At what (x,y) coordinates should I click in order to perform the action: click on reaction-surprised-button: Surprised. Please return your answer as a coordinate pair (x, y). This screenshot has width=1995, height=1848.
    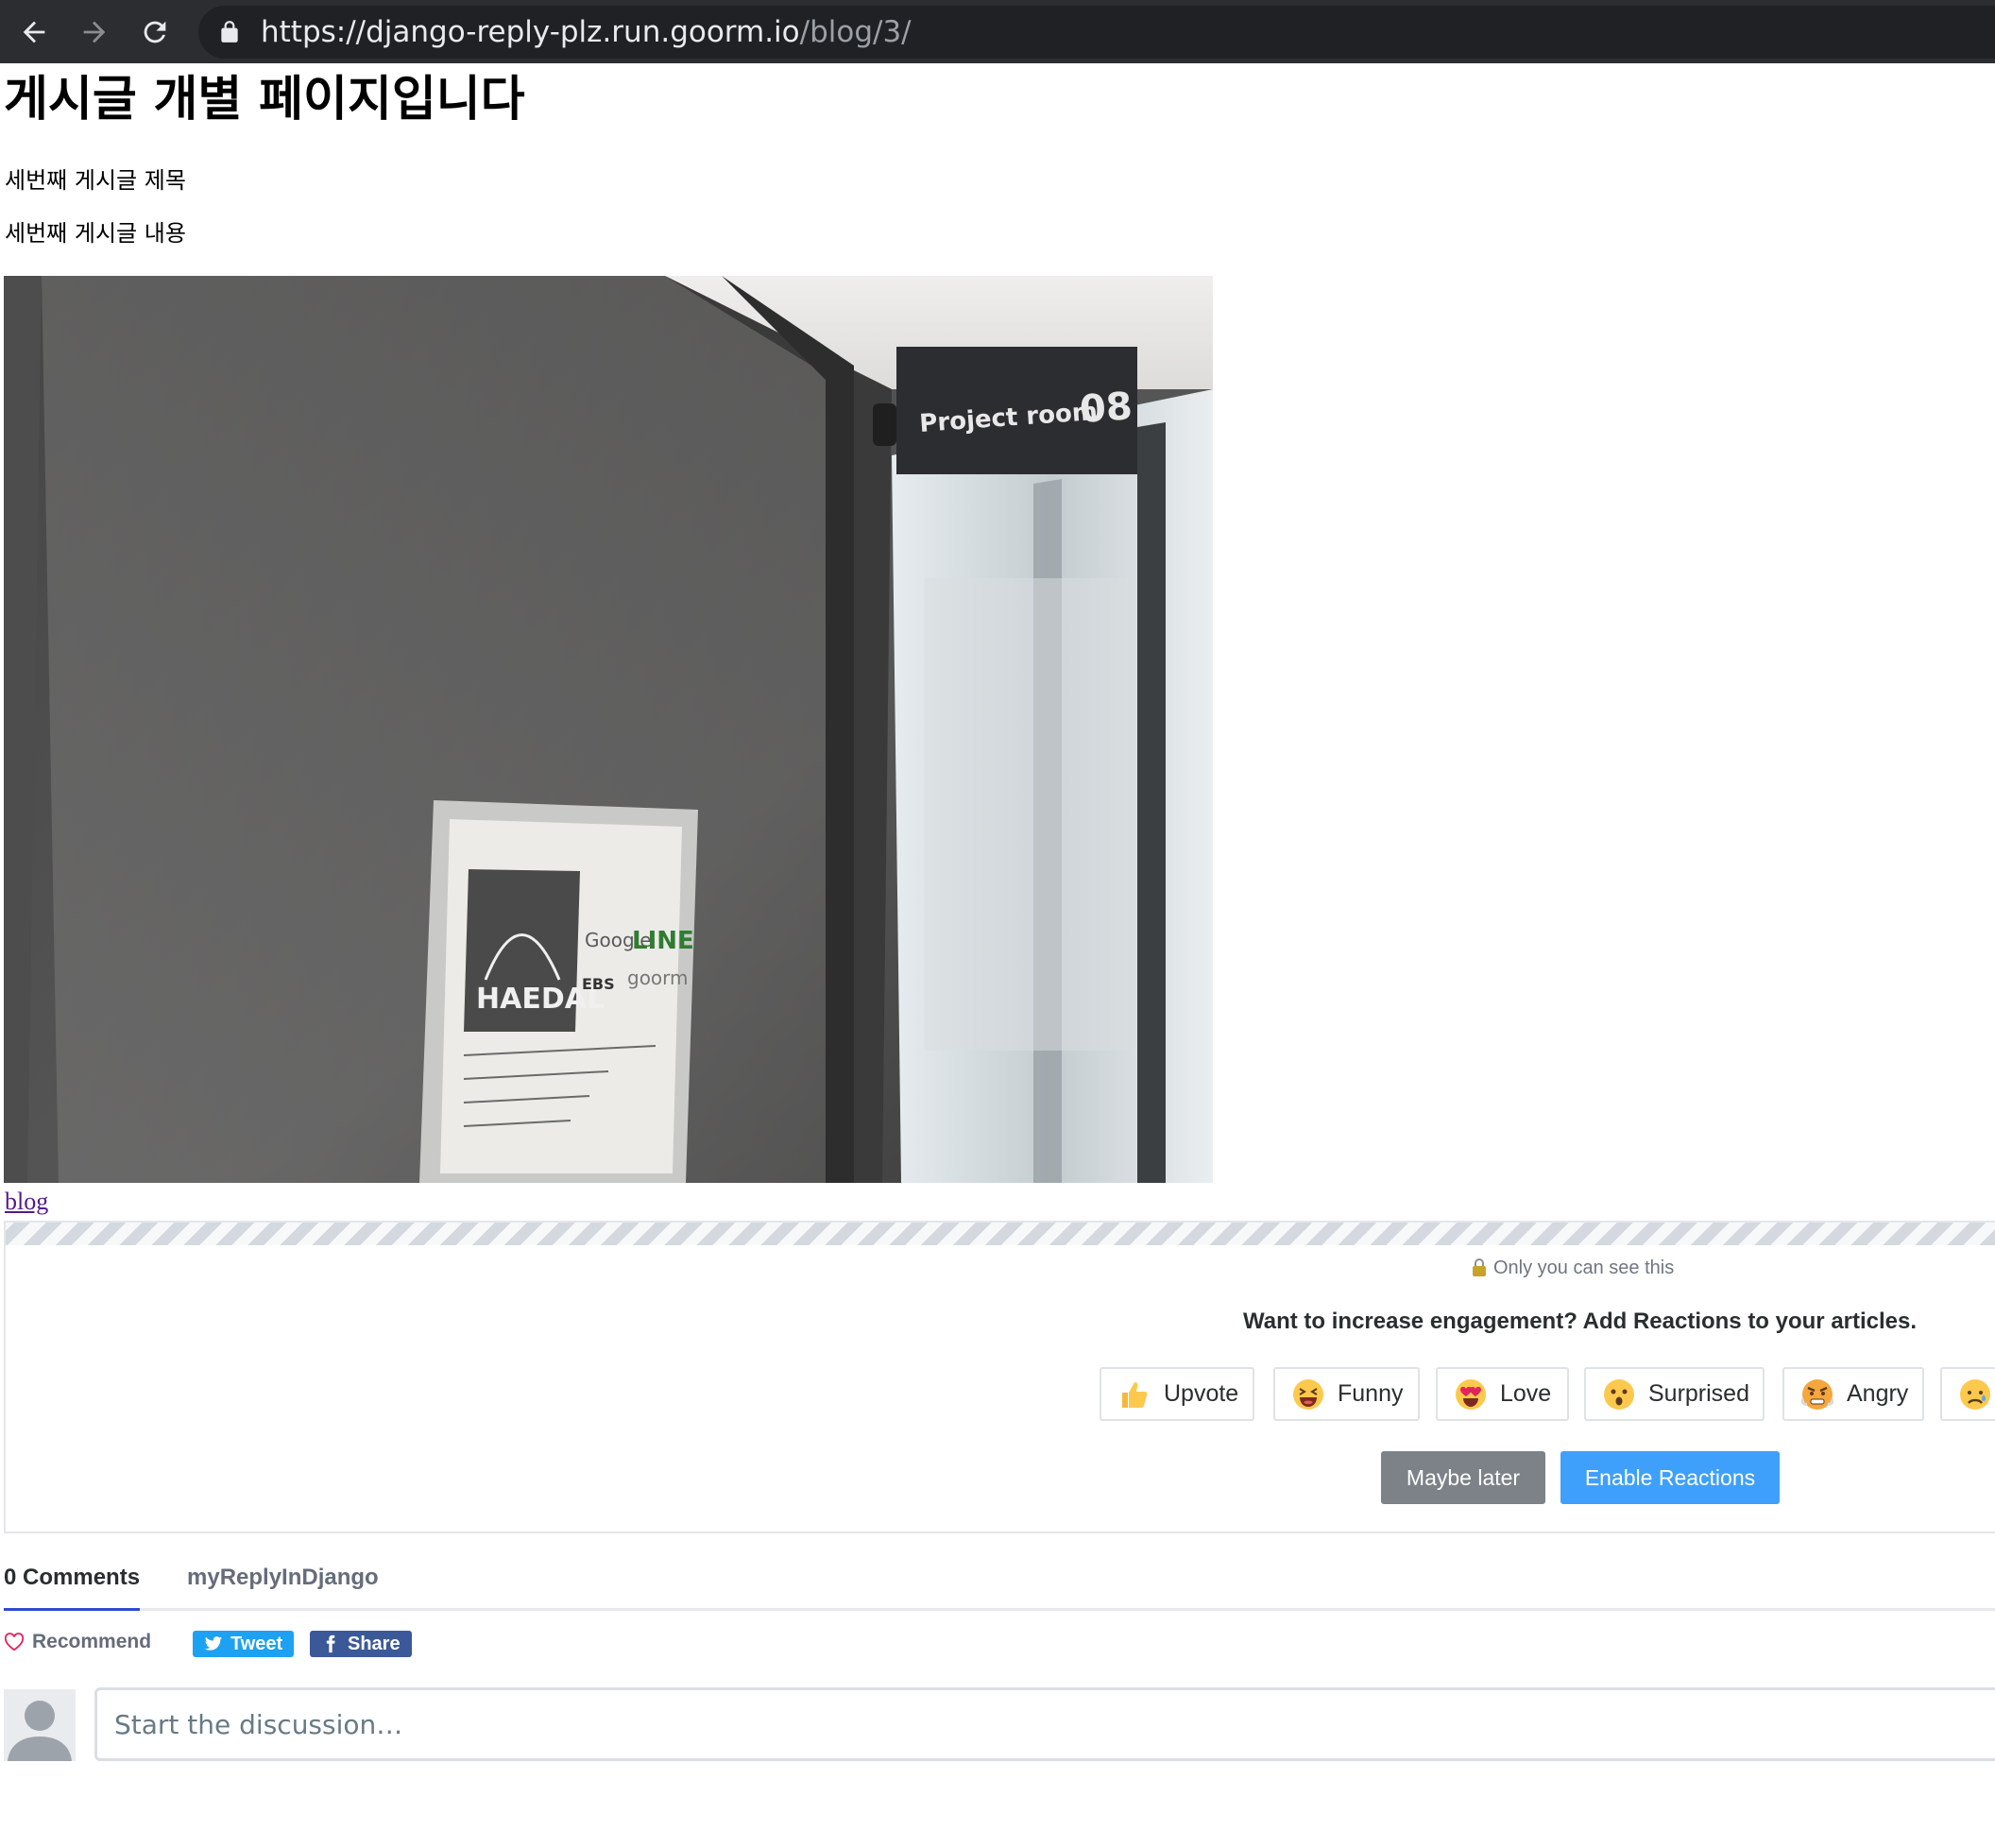
    Looking at the image, I should click on (1674, 1394).